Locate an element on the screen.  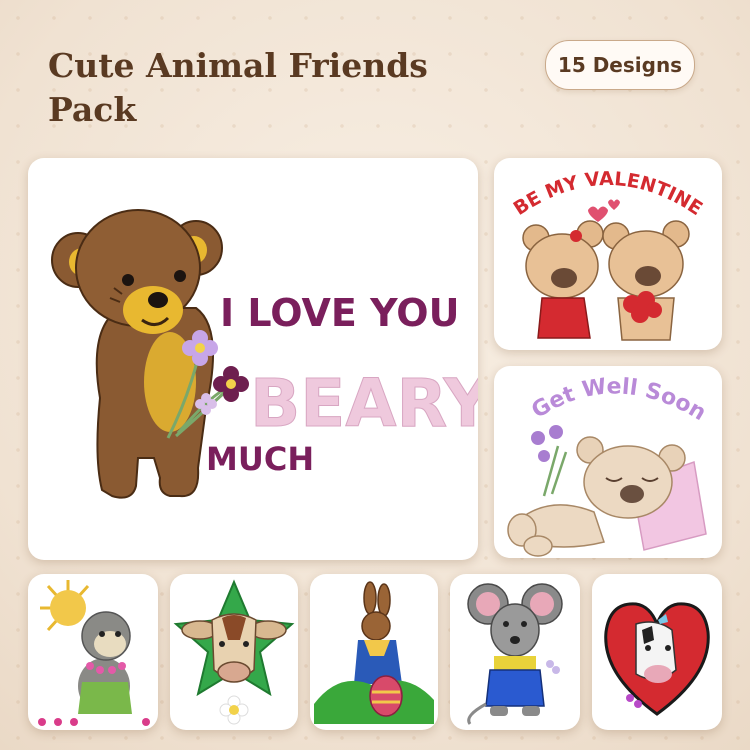
cow-heart-design-card is located at coordinates (657, 652).